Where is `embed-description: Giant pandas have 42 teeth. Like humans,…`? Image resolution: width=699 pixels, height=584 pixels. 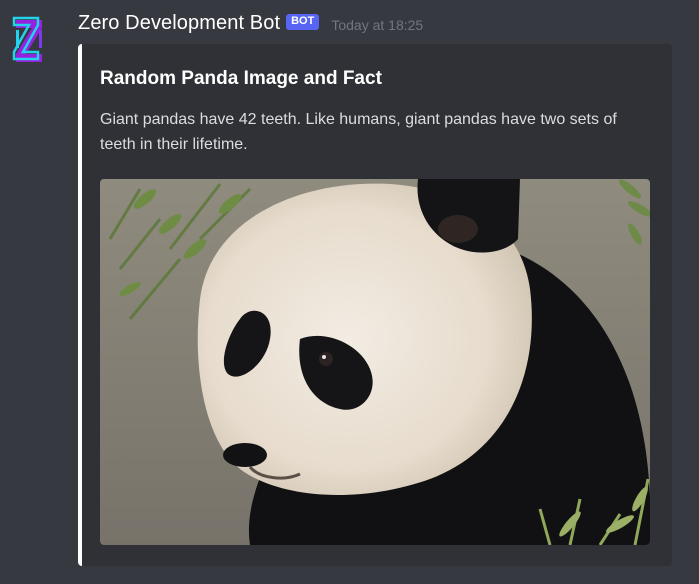
embed-description: Giant pandas have 42 teeth. Like humans,… is located at coordinates (358, 132).